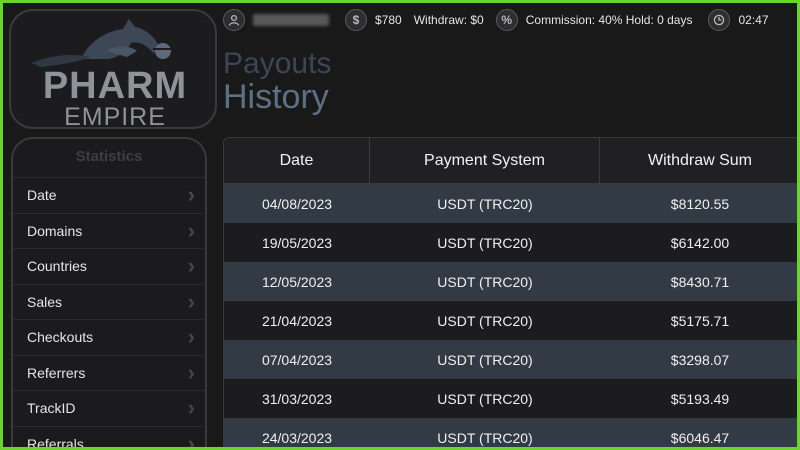  What do you see at coordinates (297, 359) in the screenshot?
I see `cell-date: 07/04/2023` at bounding box center [297, 359].